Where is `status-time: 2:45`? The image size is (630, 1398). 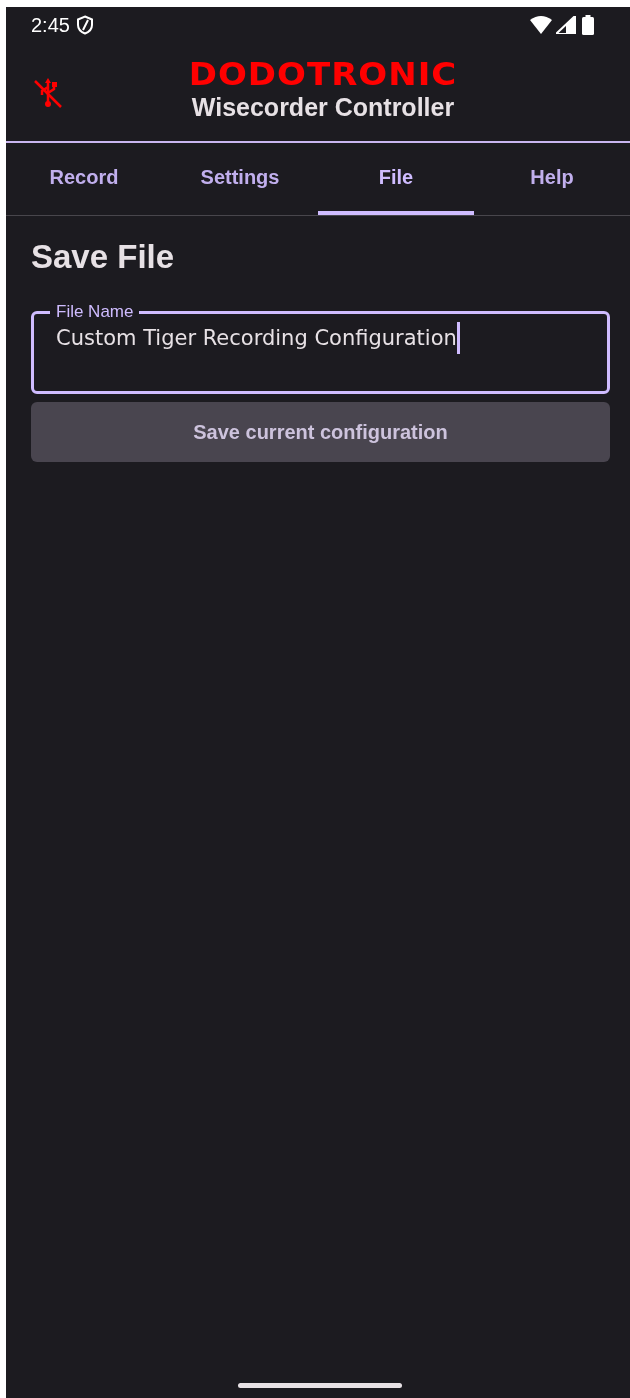 status-time: 2:45 is located at coordinates (50, 25).